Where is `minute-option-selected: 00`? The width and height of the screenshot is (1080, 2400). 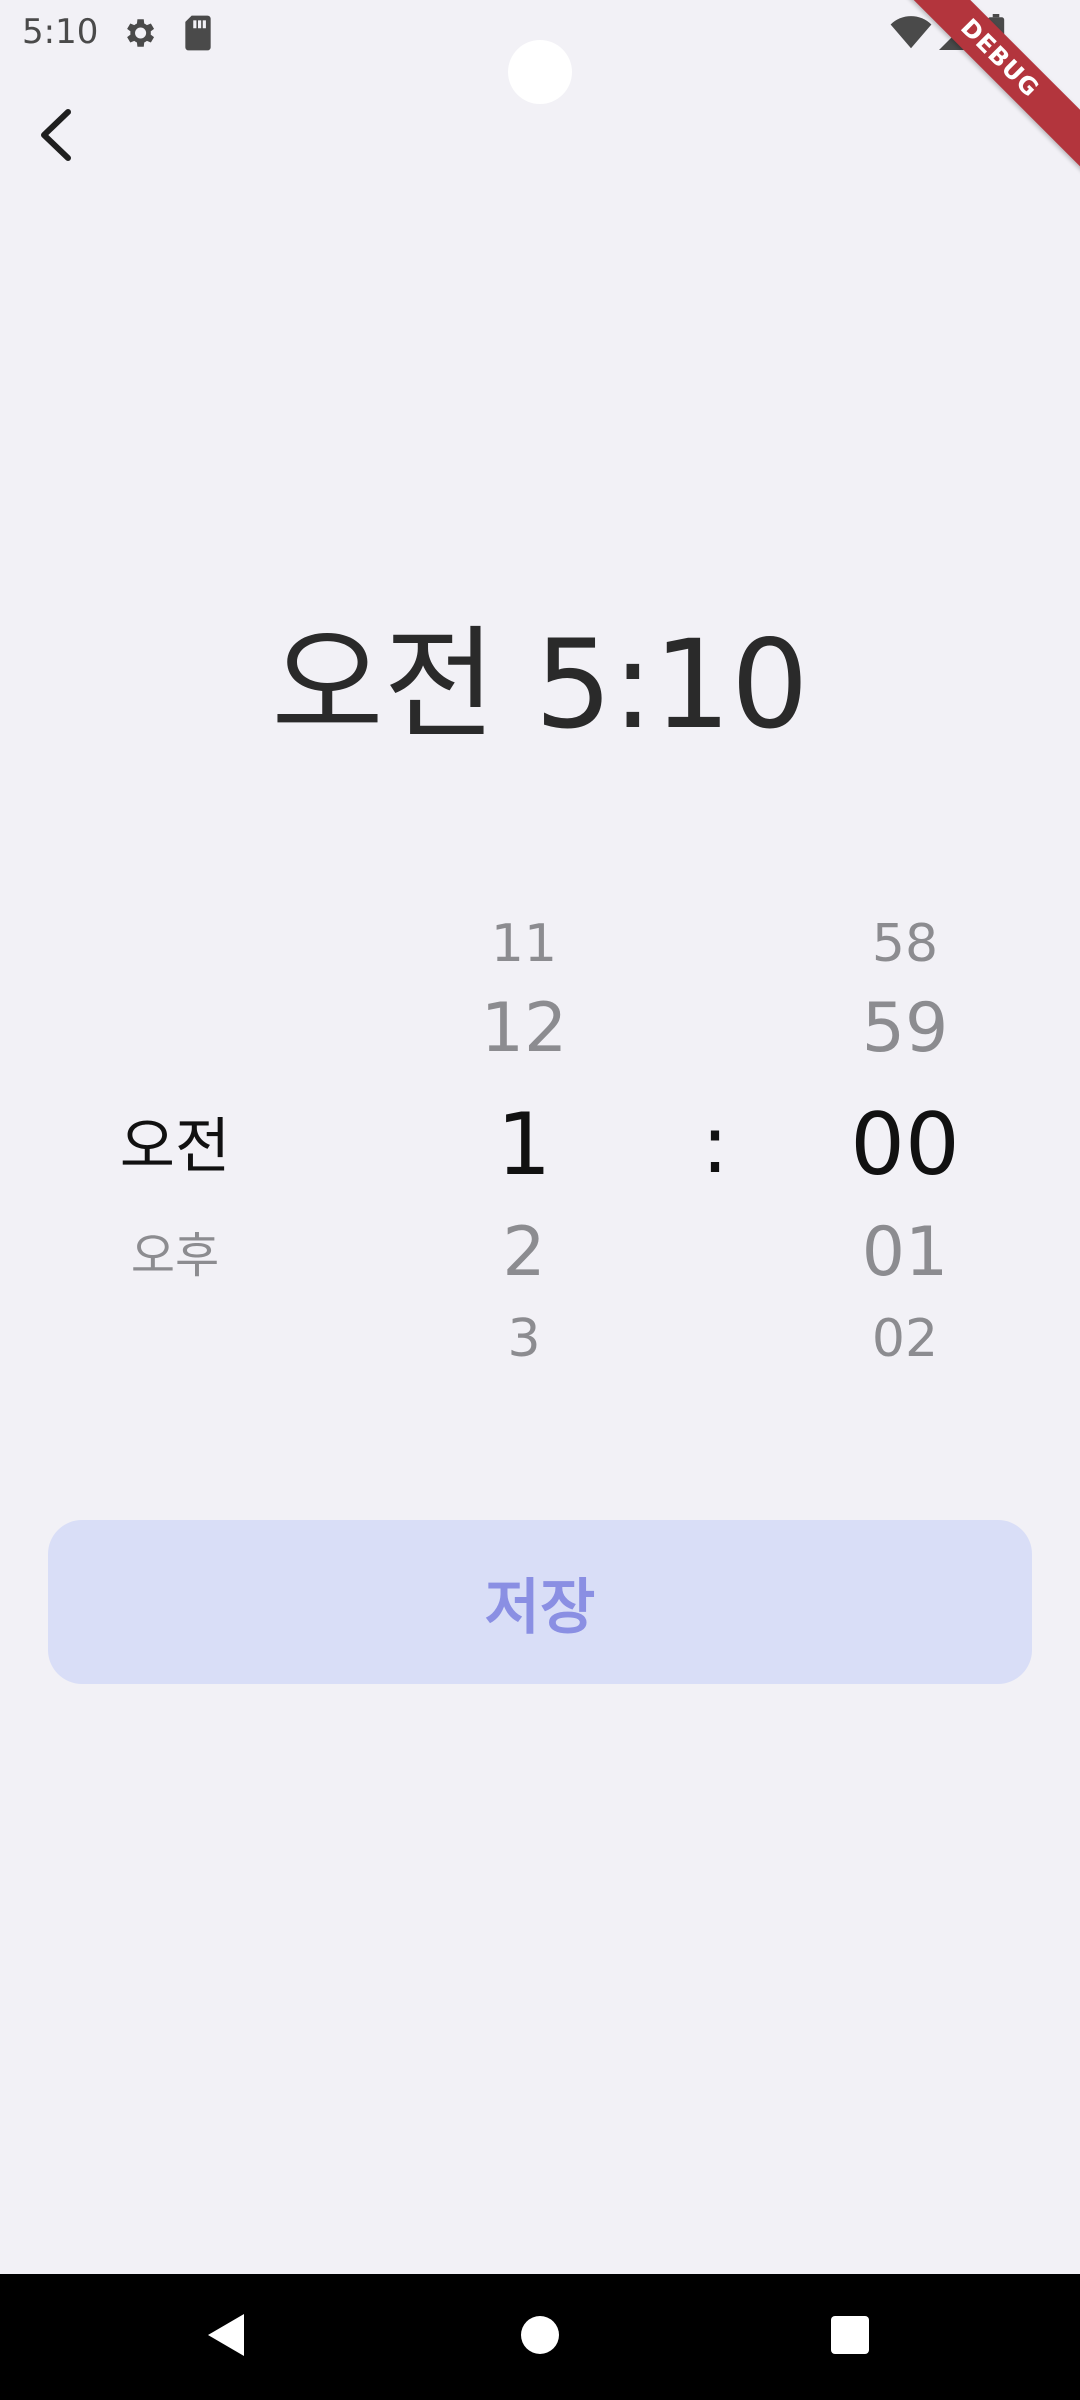 minute-option-selected: 00 is located at coordinates (905, 1145).